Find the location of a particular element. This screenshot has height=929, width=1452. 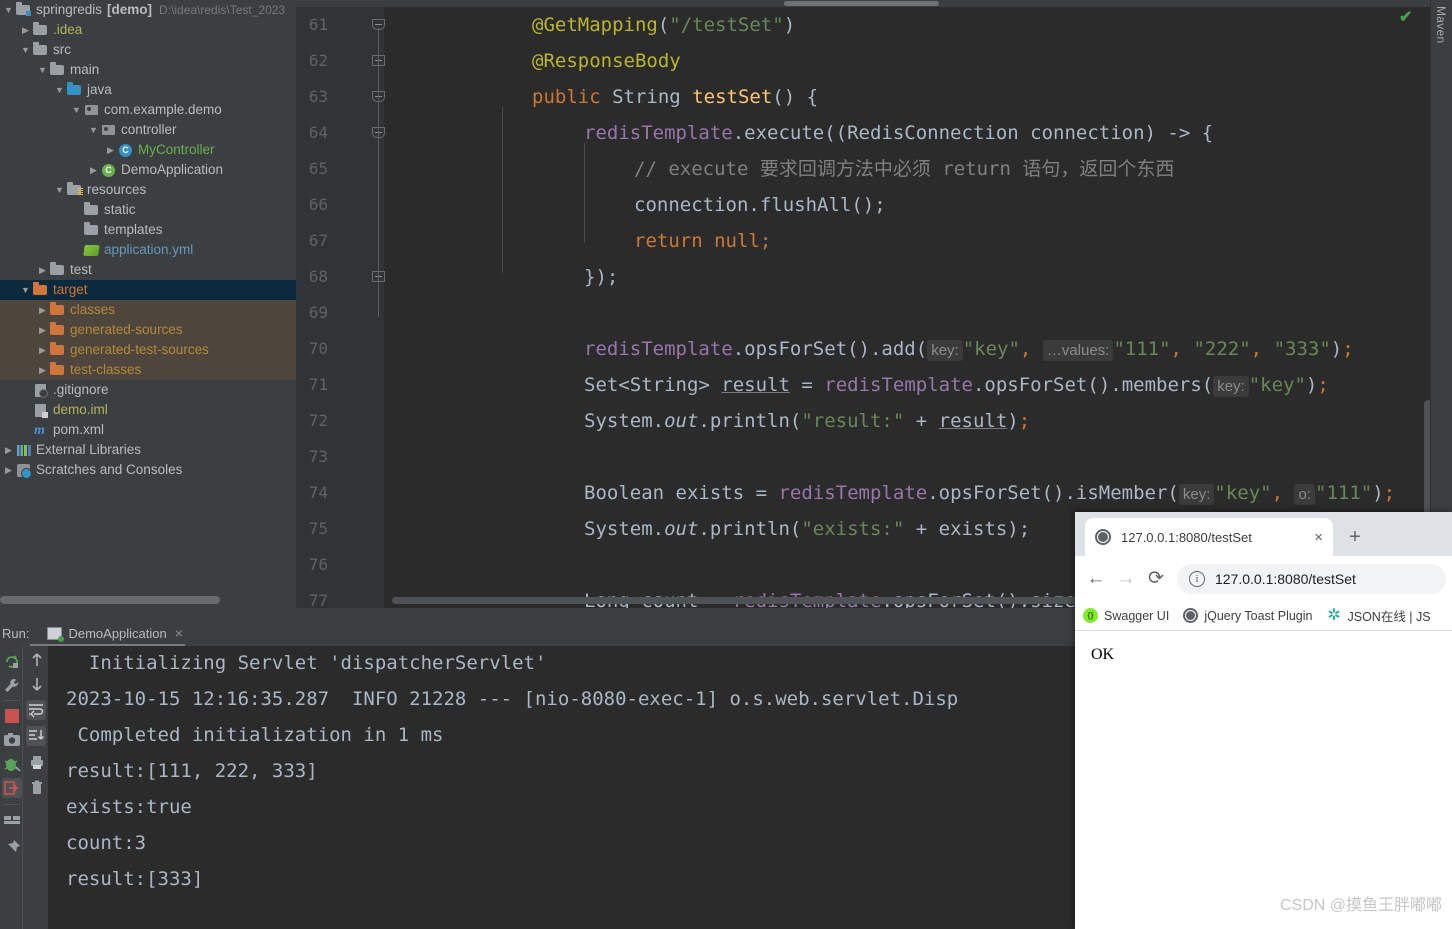

tree-item-generated-sources: ▶ generated-sources is located at coordinates (148, 330).